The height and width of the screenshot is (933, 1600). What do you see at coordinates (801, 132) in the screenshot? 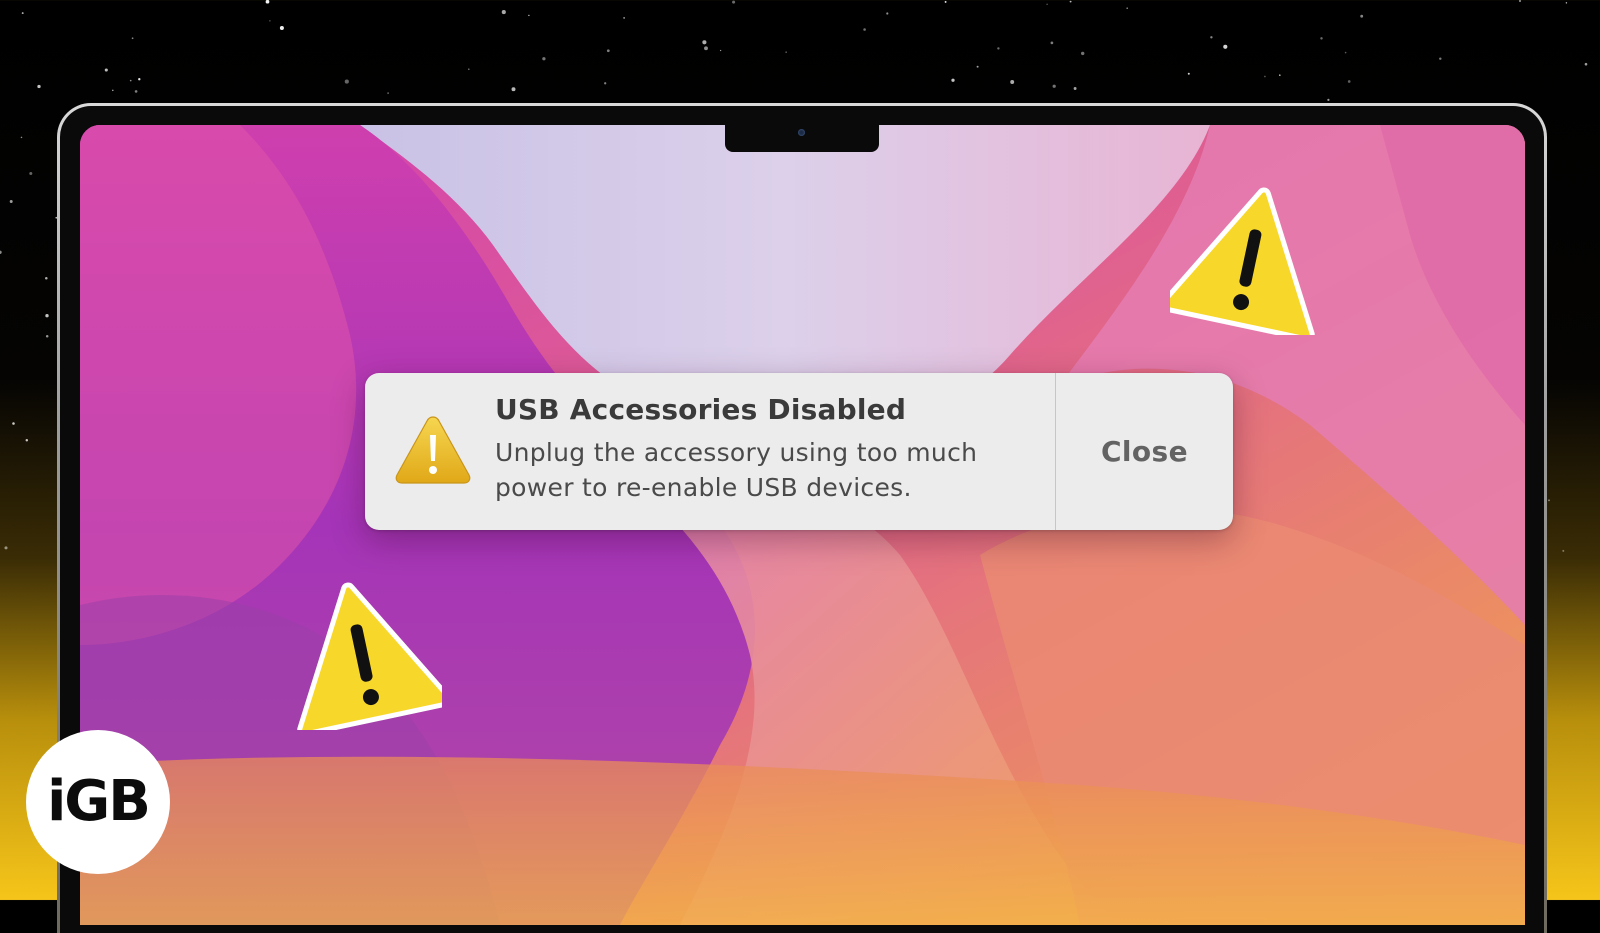
I see `camera-icon` at bounding box center [801, 132].